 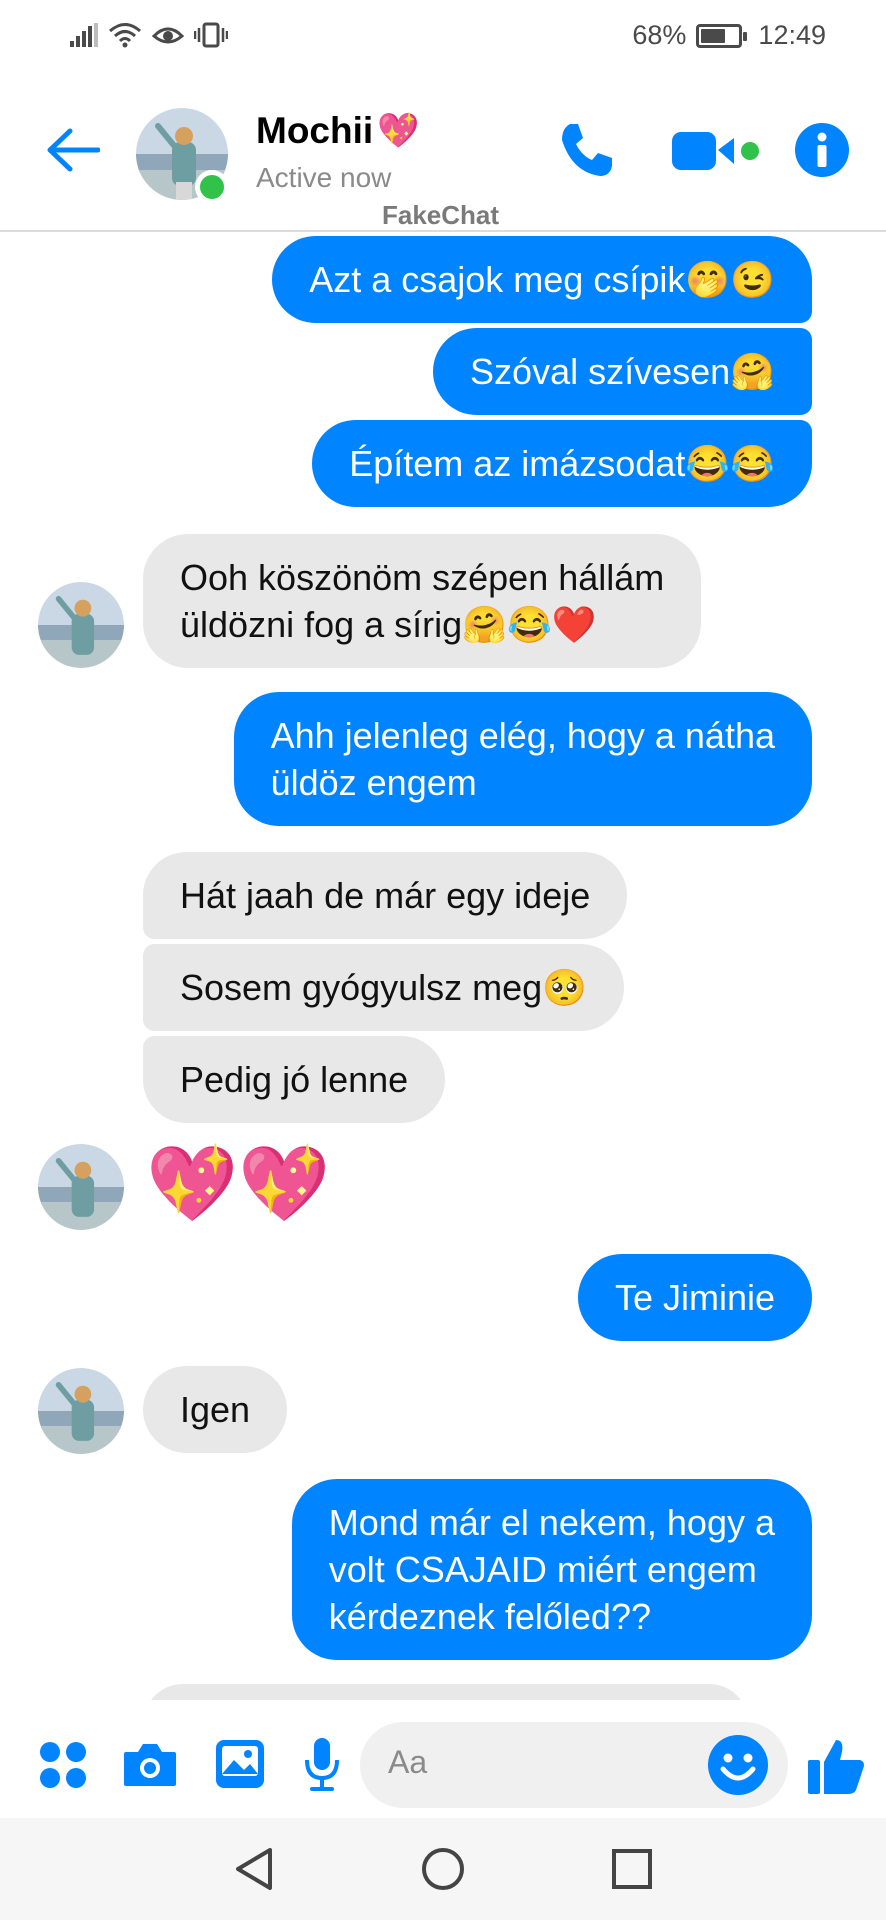 I want to click on message-input: Aa, so click(x=574, y=1765).